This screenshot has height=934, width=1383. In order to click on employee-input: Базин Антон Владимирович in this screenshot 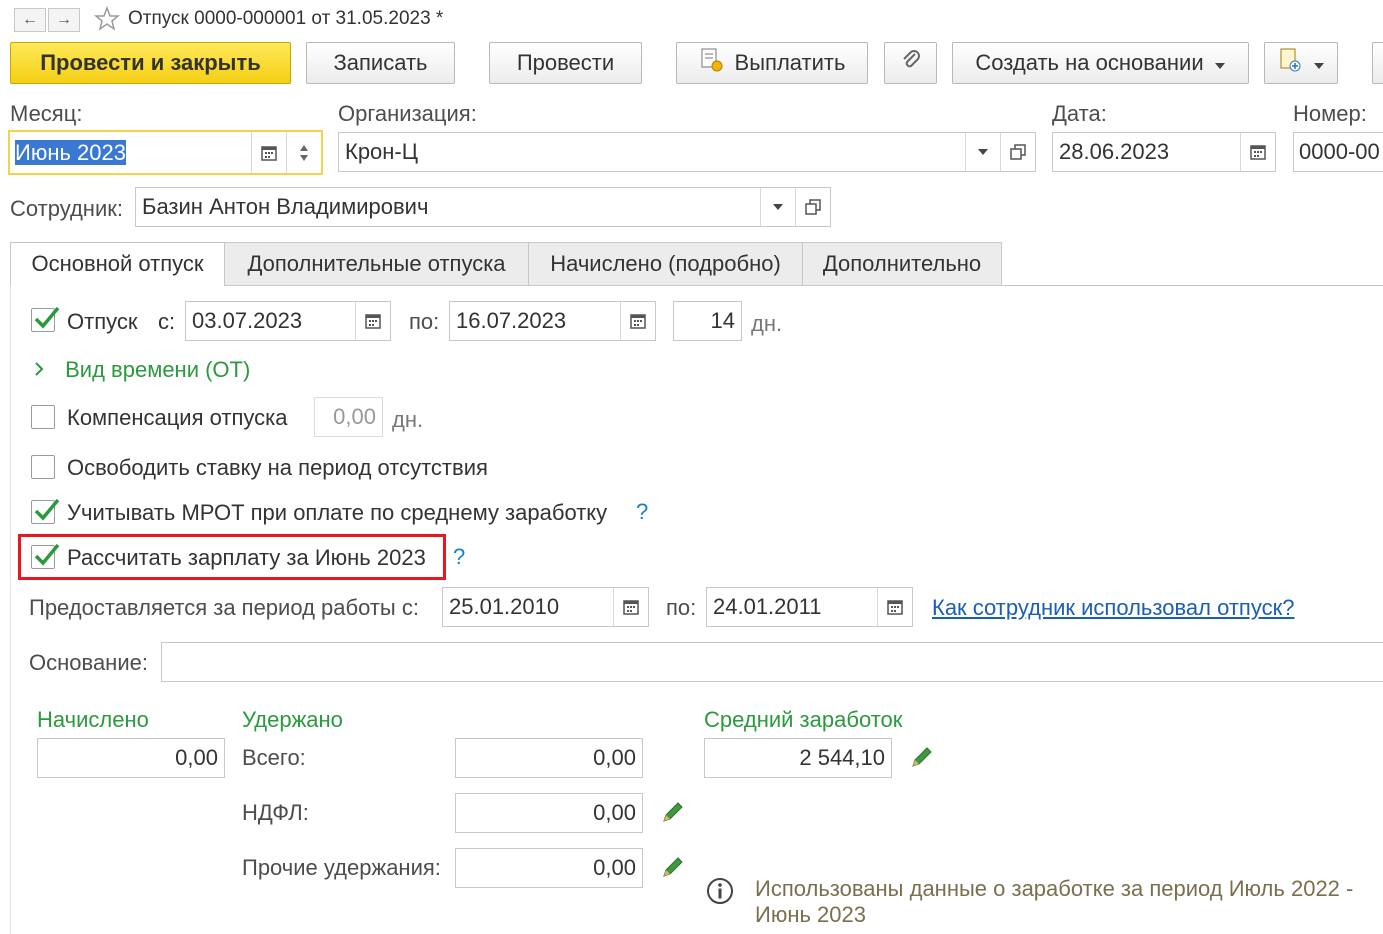, I will do `click(448, 207)`.